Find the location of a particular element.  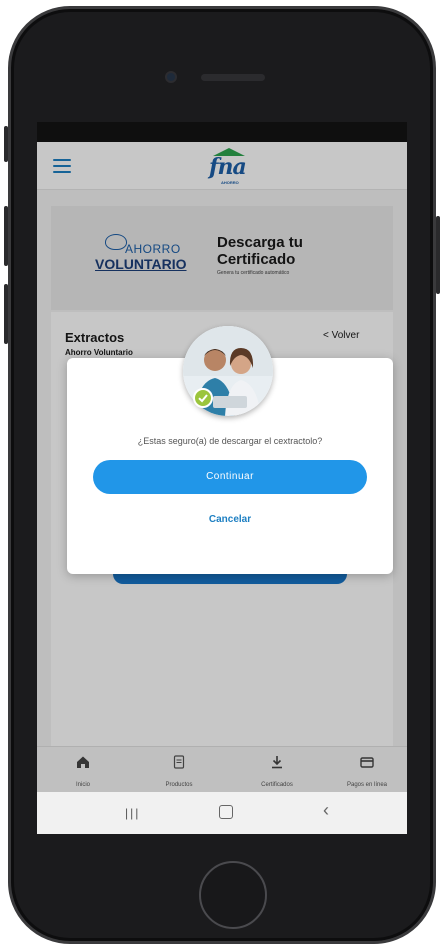

earpiece is located at coordinates (233, 77).